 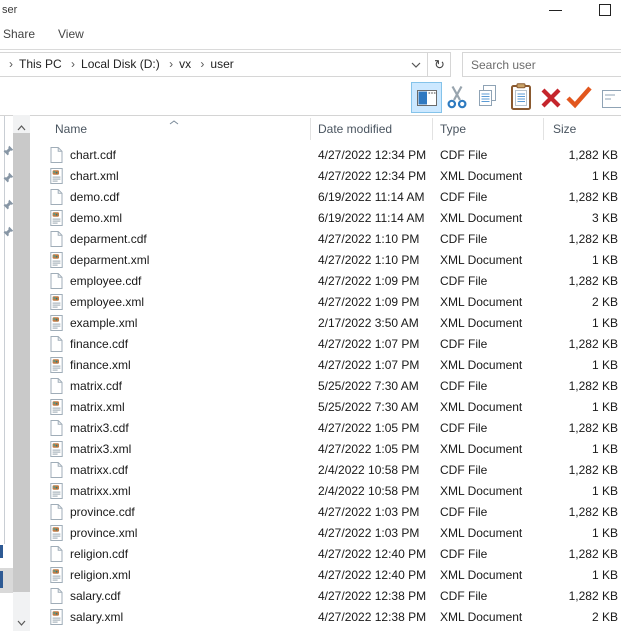 I want to click on tab-share: Share, so click(x=19, y=35).